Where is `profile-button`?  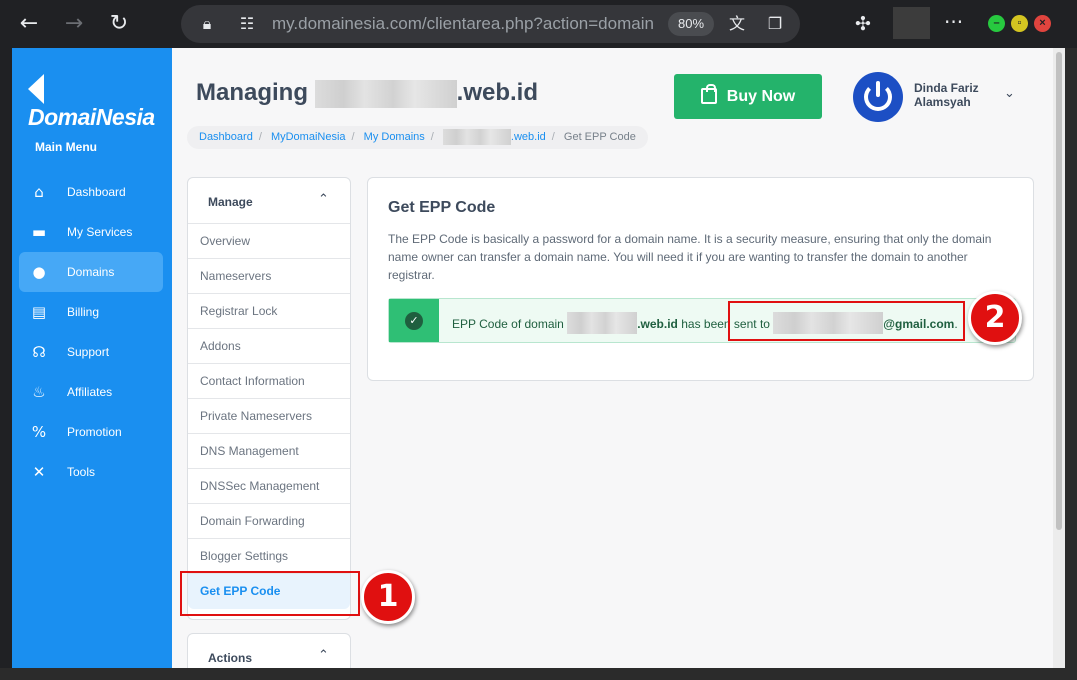
profile-button is located at coordinates (911, 23).